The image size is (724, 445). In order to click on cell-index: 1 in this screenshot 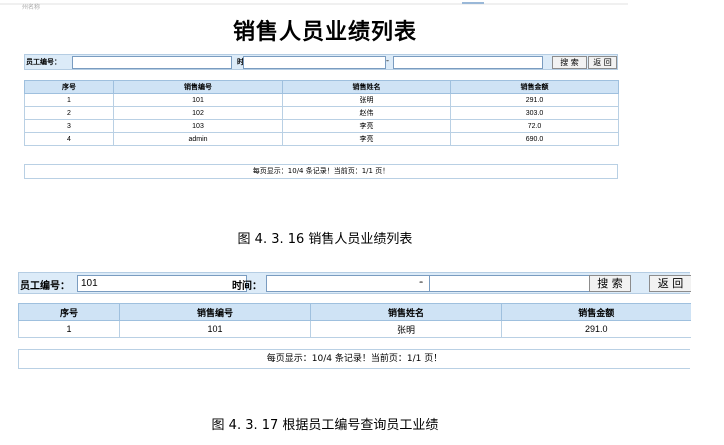, I will do `click(69, 329)`.